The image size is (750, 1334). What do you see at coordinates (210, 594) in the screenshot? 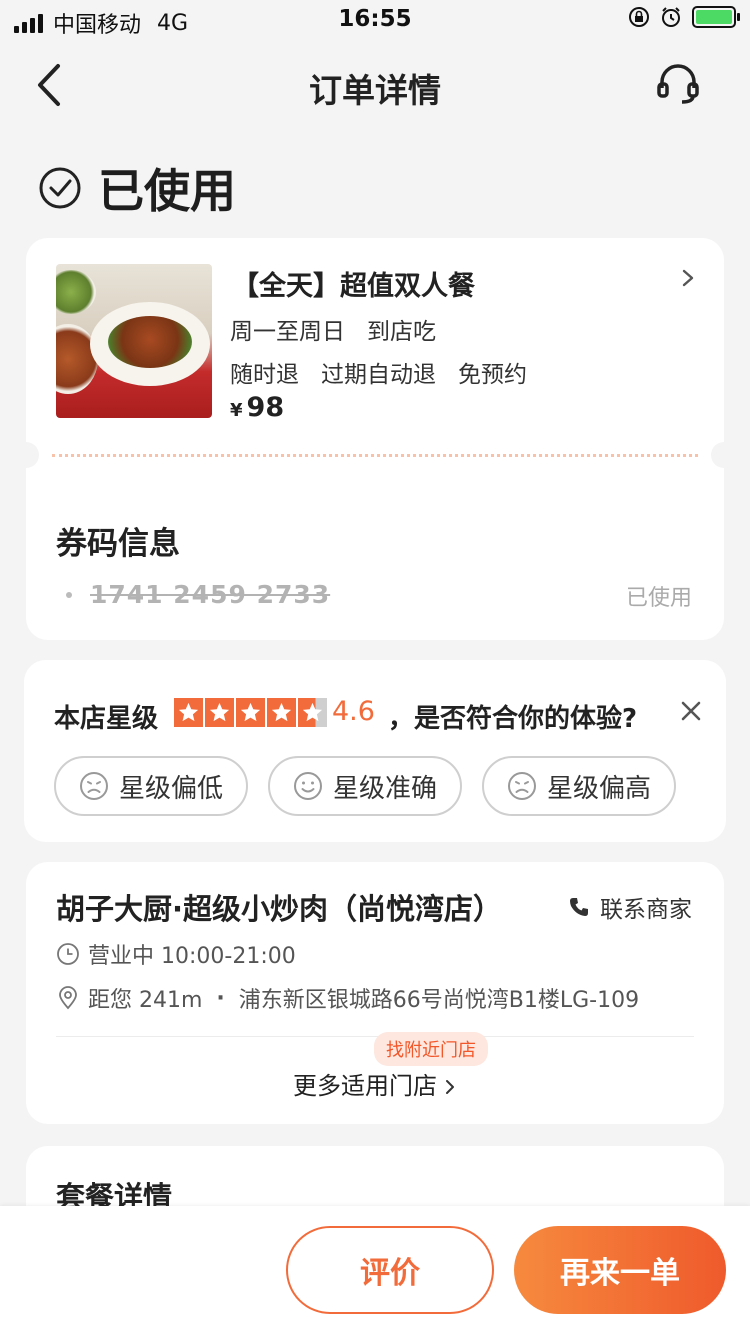
I see `coupon-code: 1741 2459 2733` at bounding box center [210, 594].